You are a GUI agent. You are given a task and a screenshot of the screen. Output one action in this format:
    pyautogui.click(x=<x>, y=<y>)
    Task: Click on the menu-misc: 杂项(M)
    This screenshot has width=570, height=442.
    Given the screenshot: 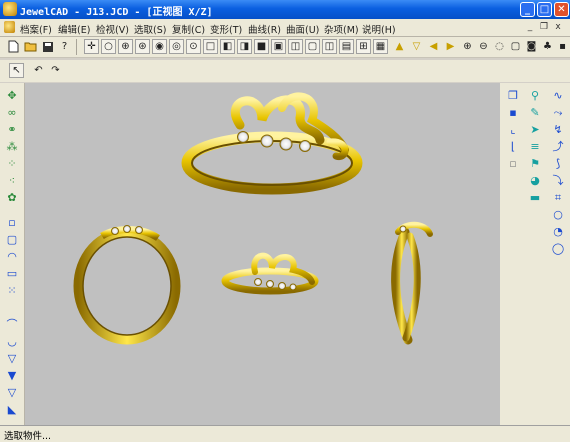 What is the action you would take?
    pyautogui.click(x=341, y=29)
    